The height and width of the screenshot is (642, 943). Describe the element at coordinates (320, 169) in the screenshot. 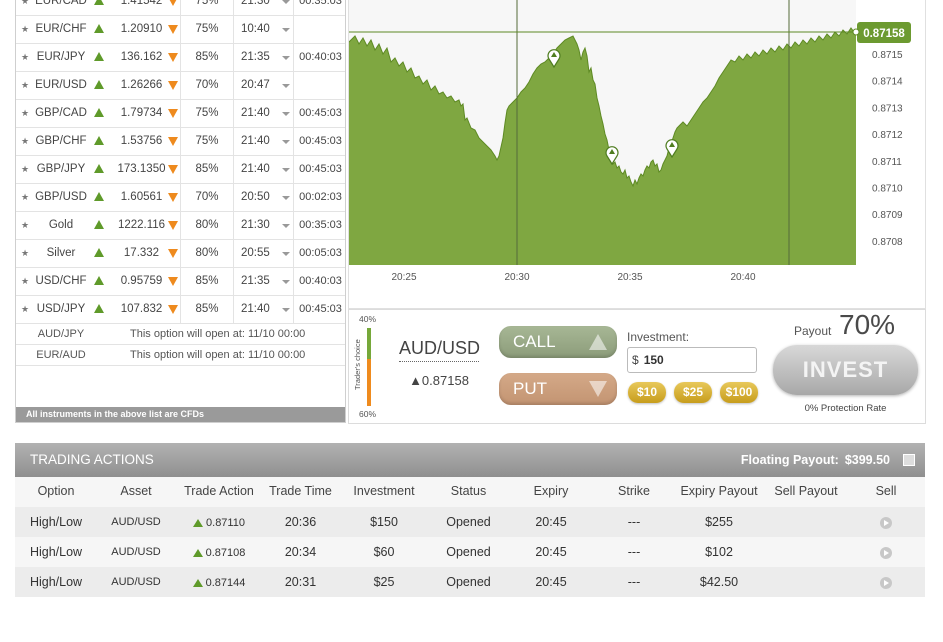

I see `time-remaining: 00:45:03` at that location.